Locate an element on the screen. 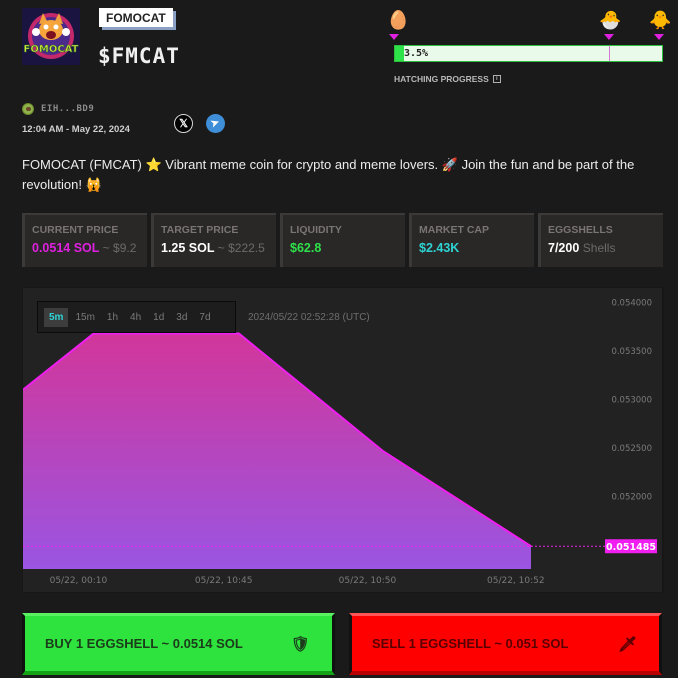  timeframe-15m: 15m is located at coordinates (84, 317).